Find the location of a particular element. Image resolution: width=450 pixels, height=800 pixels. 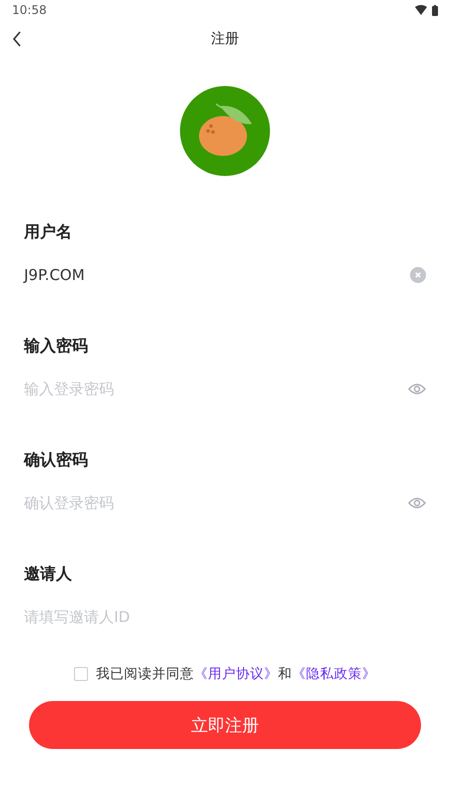

agreement-checkbox is located at coordinates (81, 674).